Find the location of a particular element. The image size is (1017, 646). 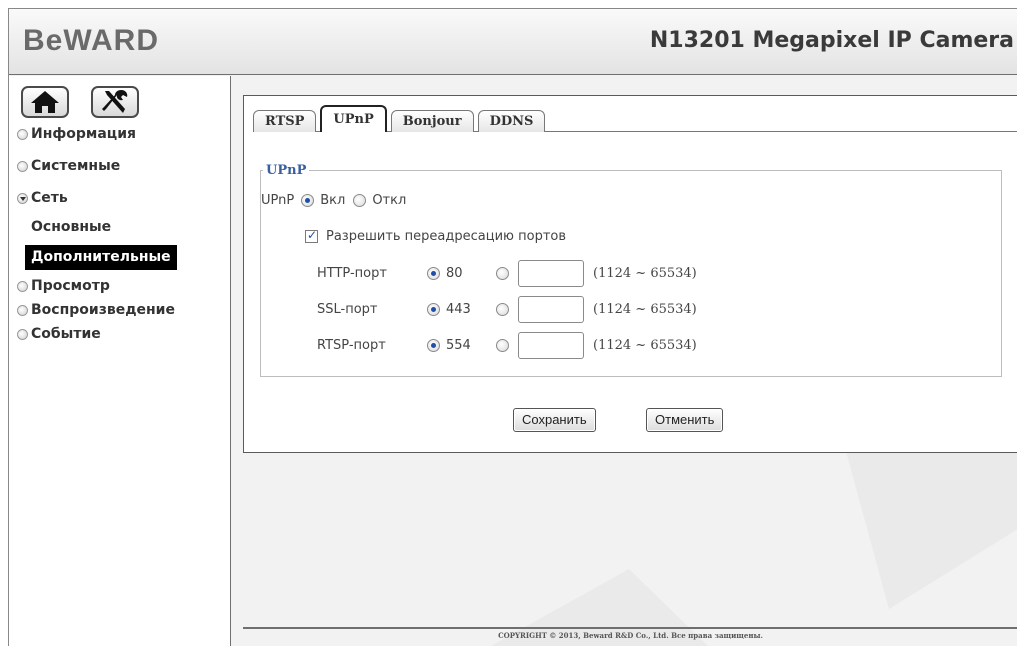

home-button is located at coordinates (45, 102).